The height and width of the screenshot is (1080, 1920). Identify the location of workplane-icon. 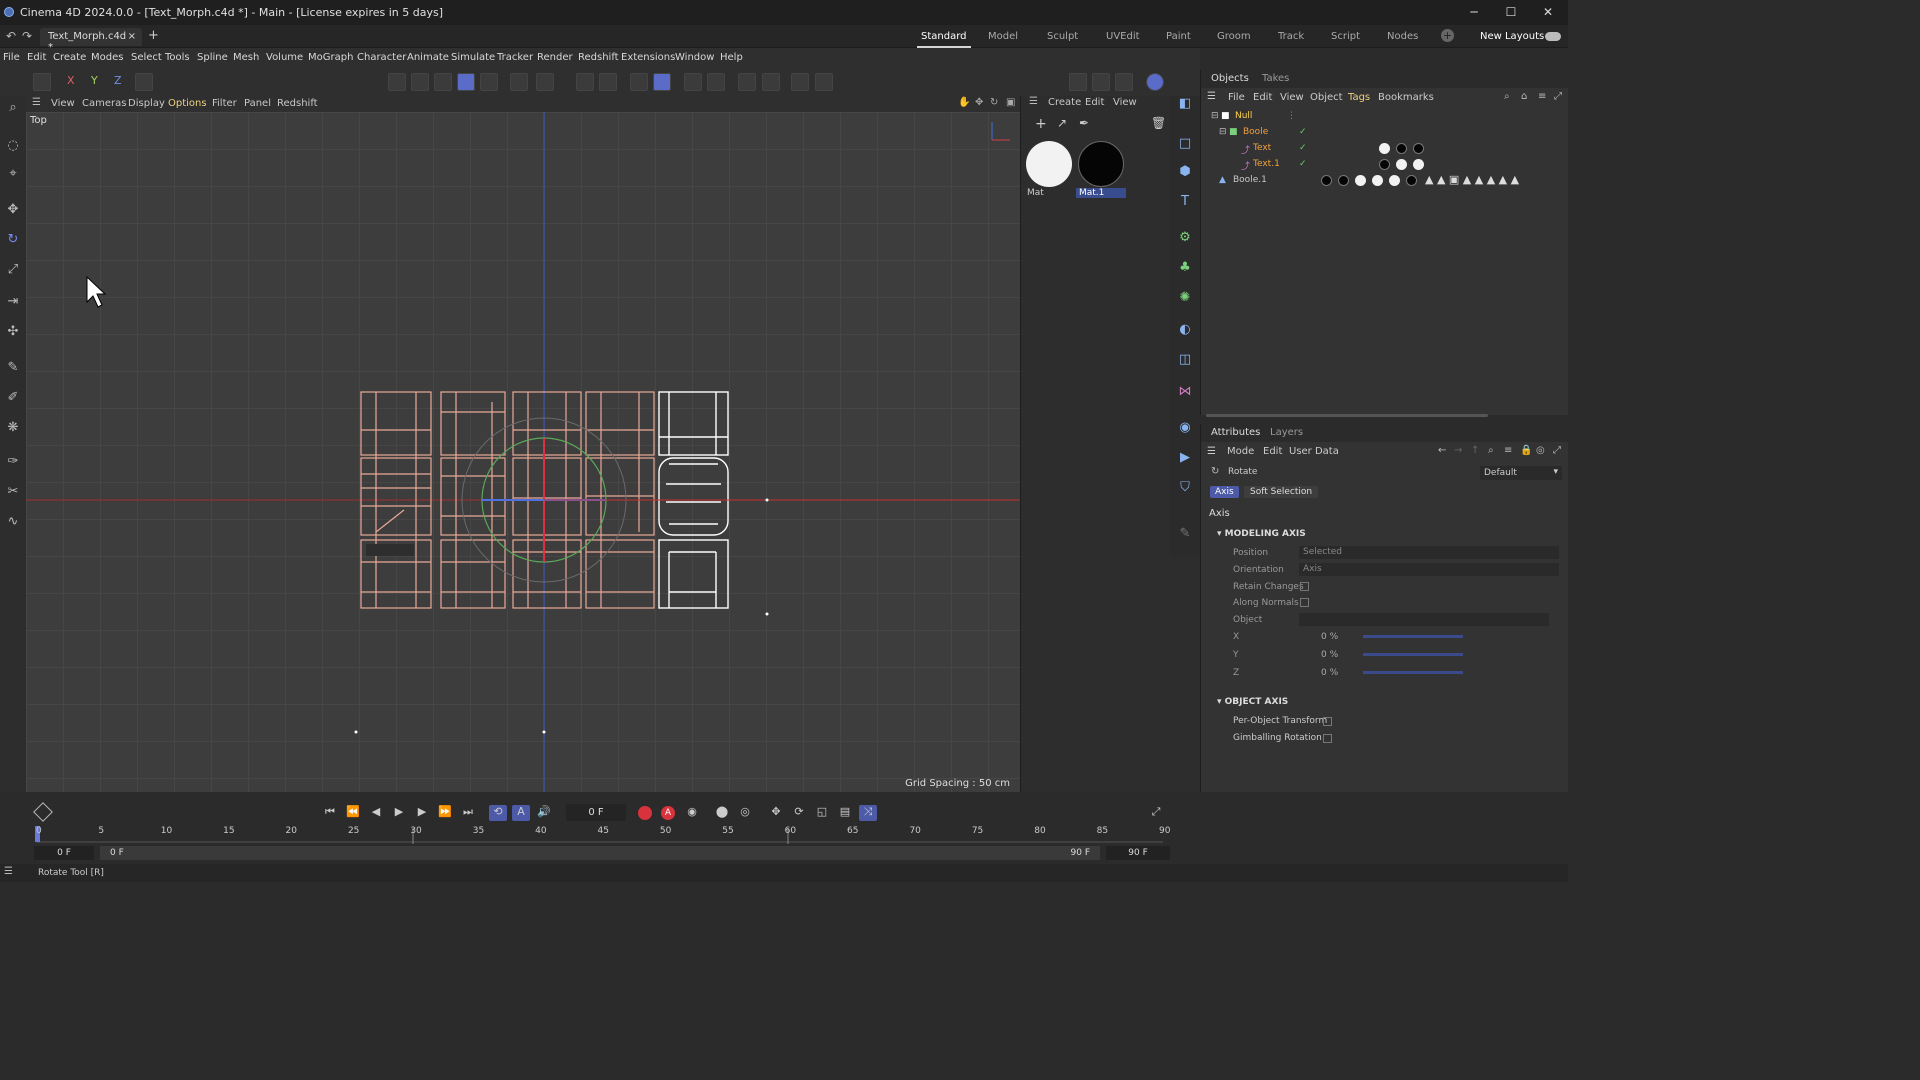
(639, 82).